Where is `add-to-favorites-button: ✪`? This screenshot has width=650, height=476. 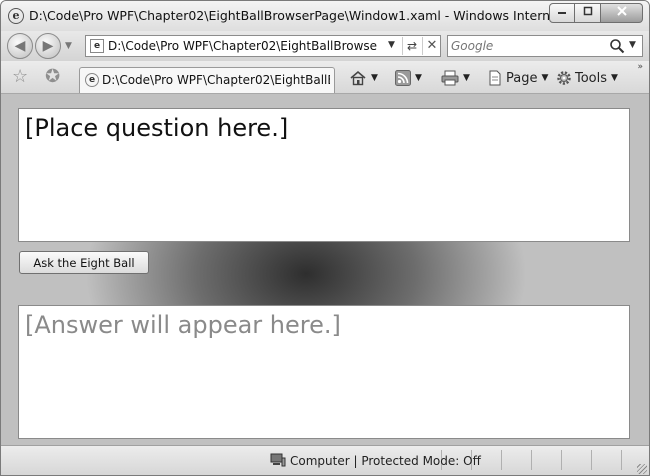 add-to-favorites-button: ✪ is located at coordinates (52, 77).